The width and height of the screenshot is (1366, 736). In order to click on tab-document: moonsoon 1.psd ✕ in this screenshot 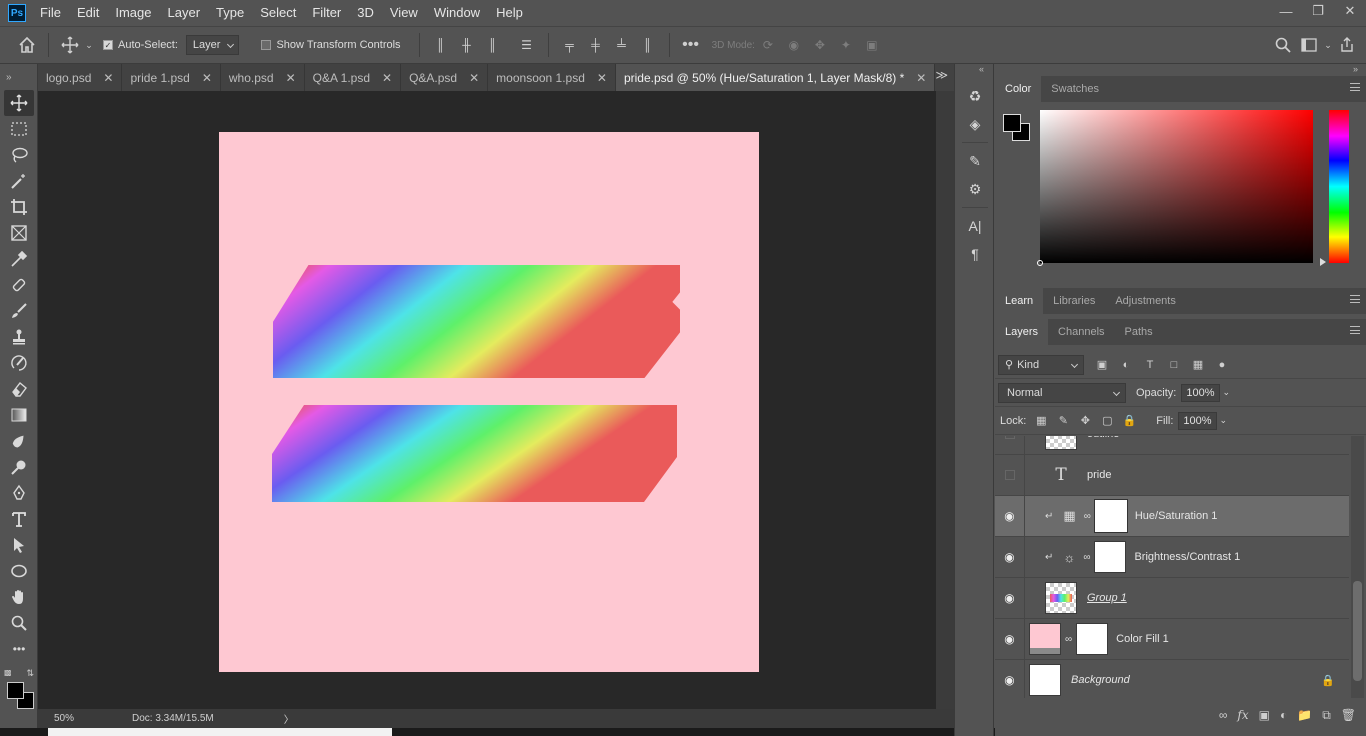, I will do `click(552, 77)`.